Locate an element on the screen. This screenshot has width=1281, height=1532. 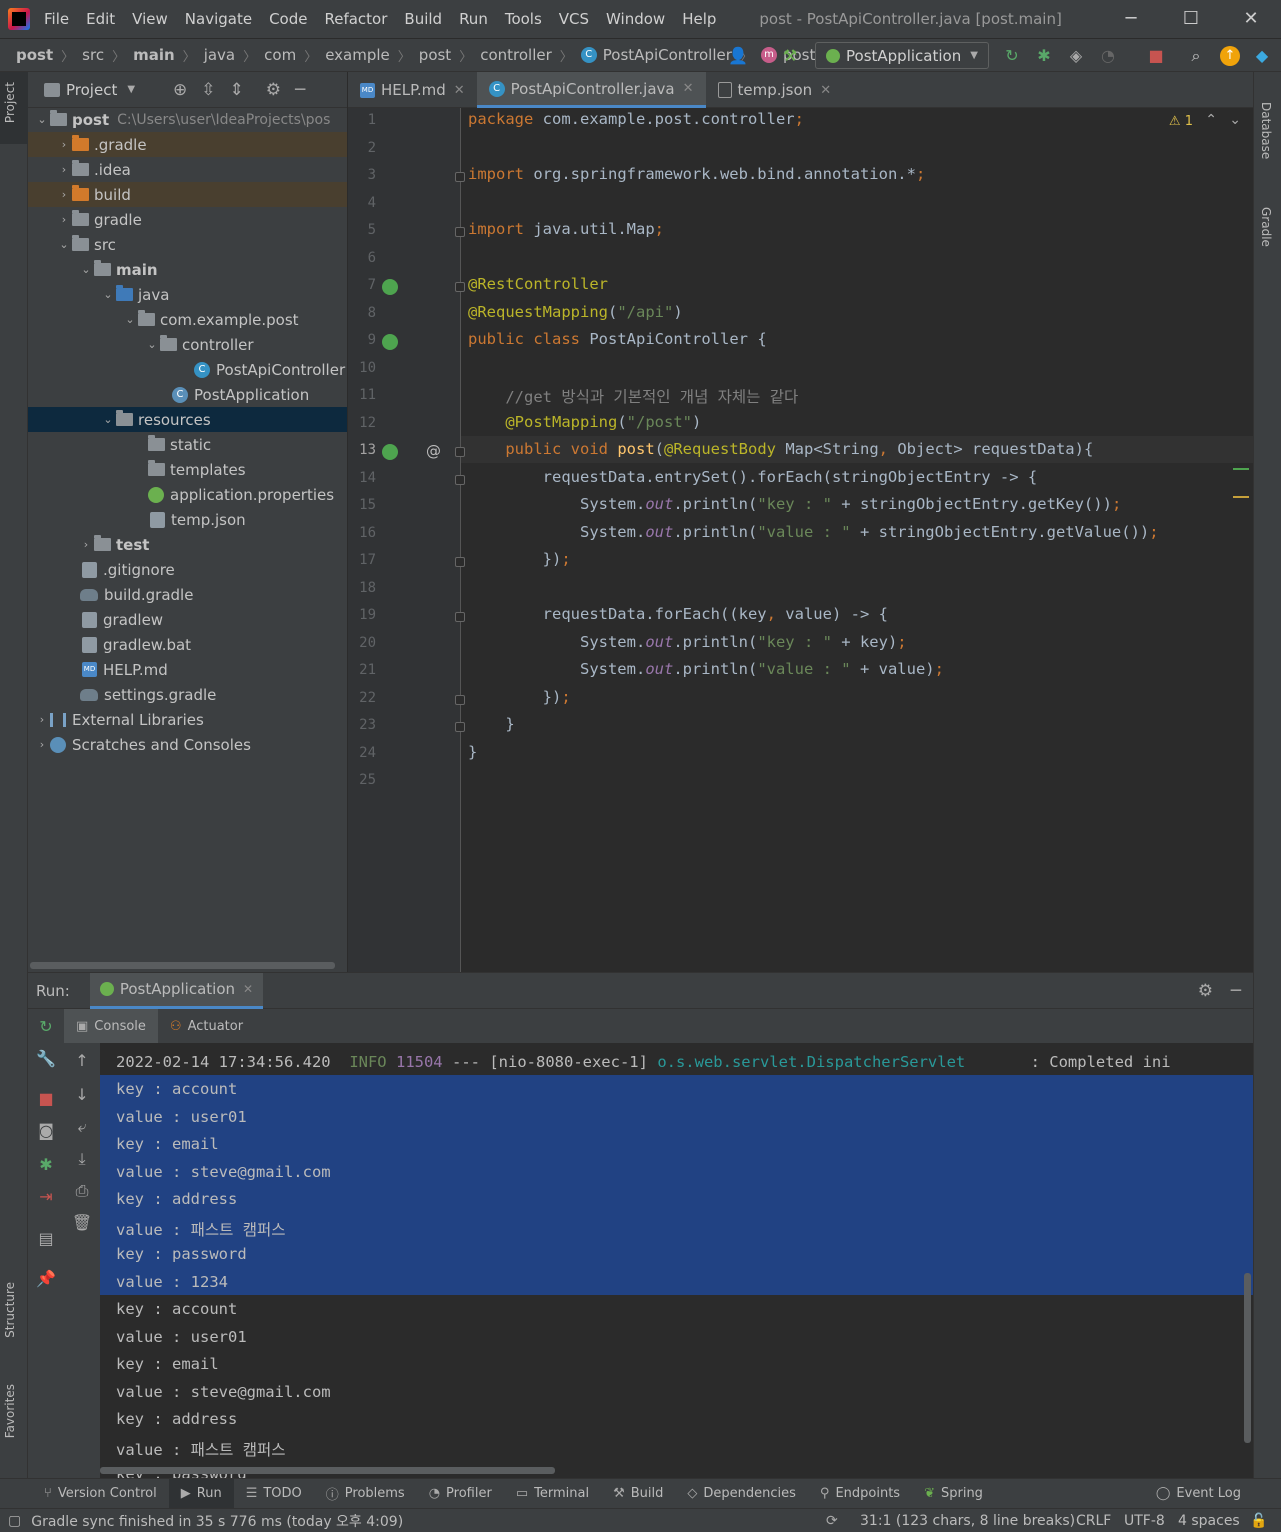
crumb-post-pkg: post is located at coordinates (435, 55).